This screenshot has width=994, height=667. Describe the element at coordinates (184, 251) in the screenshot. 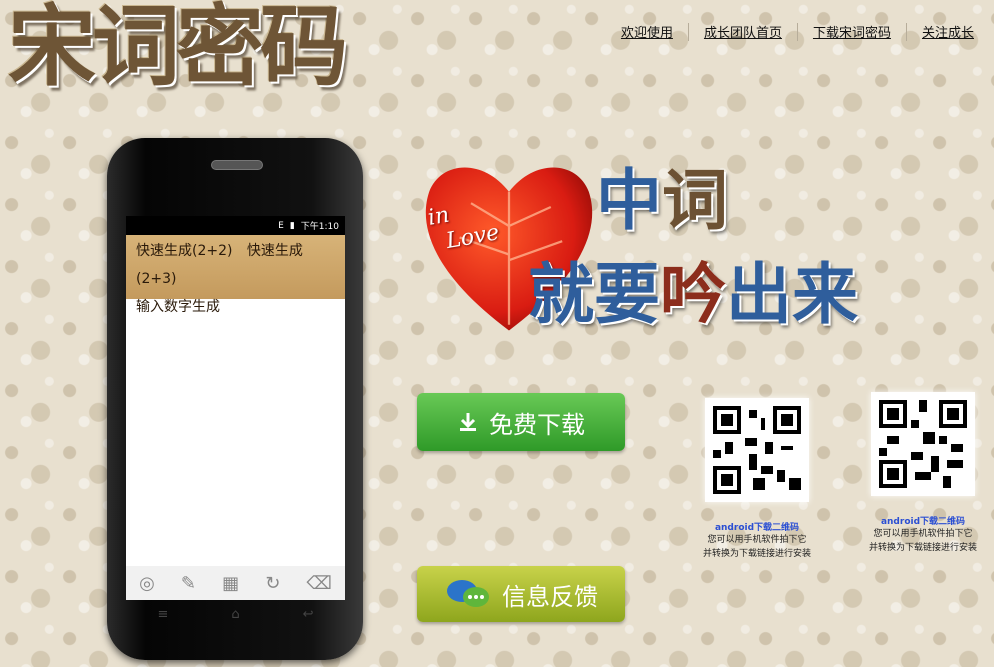

I see `quick-gen-2-2-button: 快速生成(2+2)` at that location.